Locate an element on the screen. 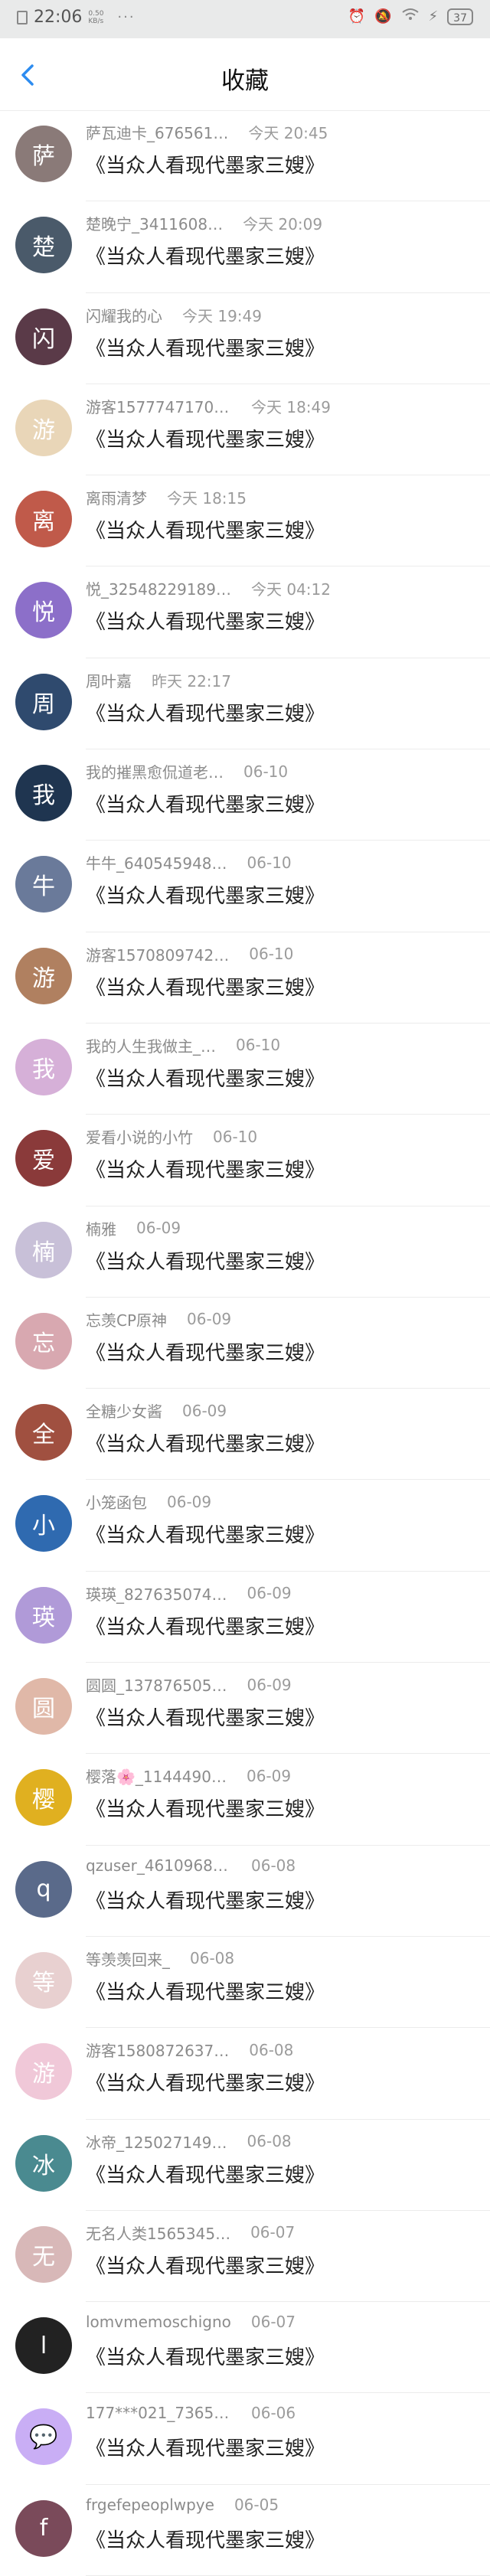 The image size is (490, 2576). list-item: f frgefepeoplwpye 06-05 《当众人看现代墨家三嫂》 is located at coordinates (245, 2530).